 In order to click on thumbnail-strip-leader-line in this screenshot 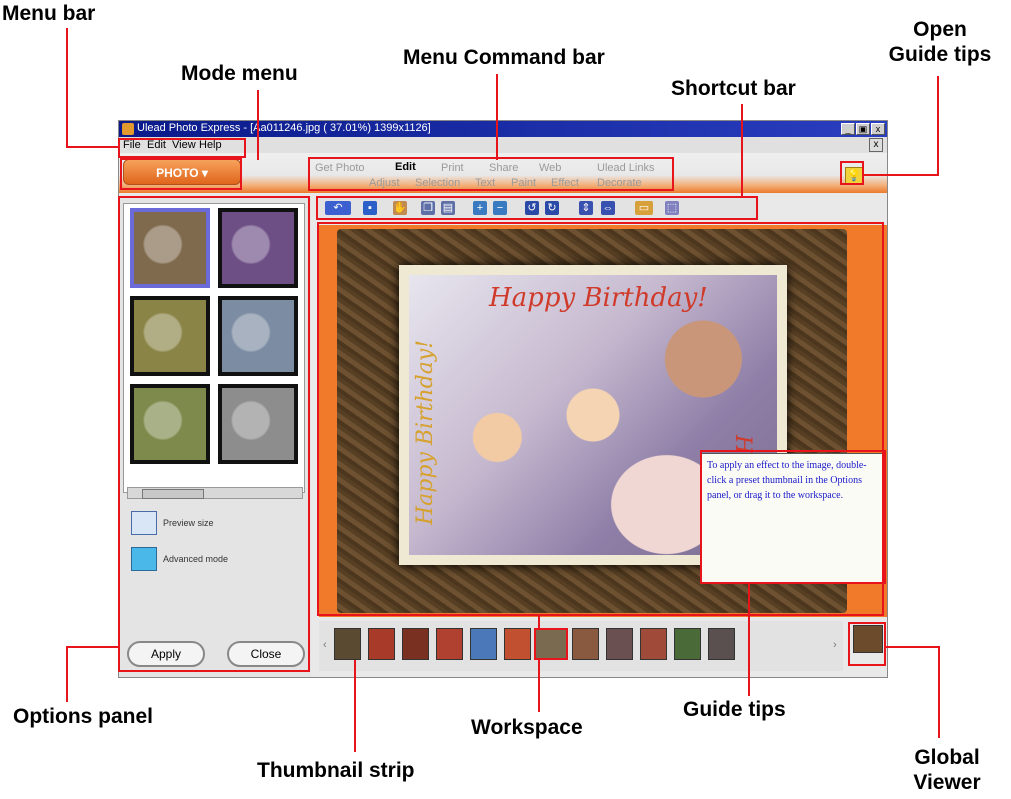, I will do `click(355, 701)`.